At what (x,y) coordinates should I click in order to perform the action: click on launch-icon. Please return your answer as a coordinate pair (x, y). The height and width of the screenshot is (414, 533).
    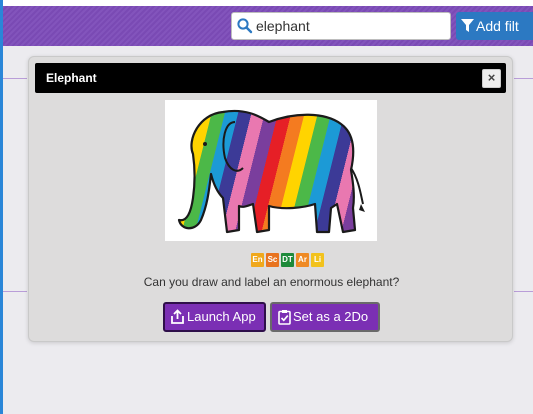
    Looking at the image, I should click on (177, 316).